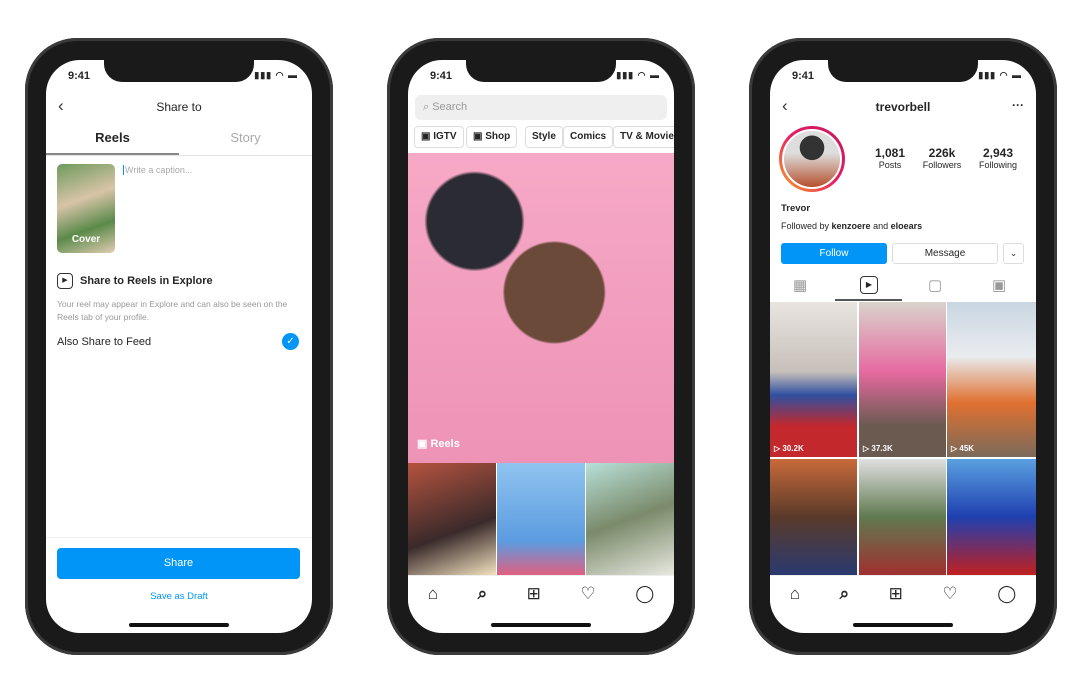  What do you see at coordinates (541, 308) in the screenshot?
I see `featured-reel: ▣ Reels` at bounding box center [541, 308].